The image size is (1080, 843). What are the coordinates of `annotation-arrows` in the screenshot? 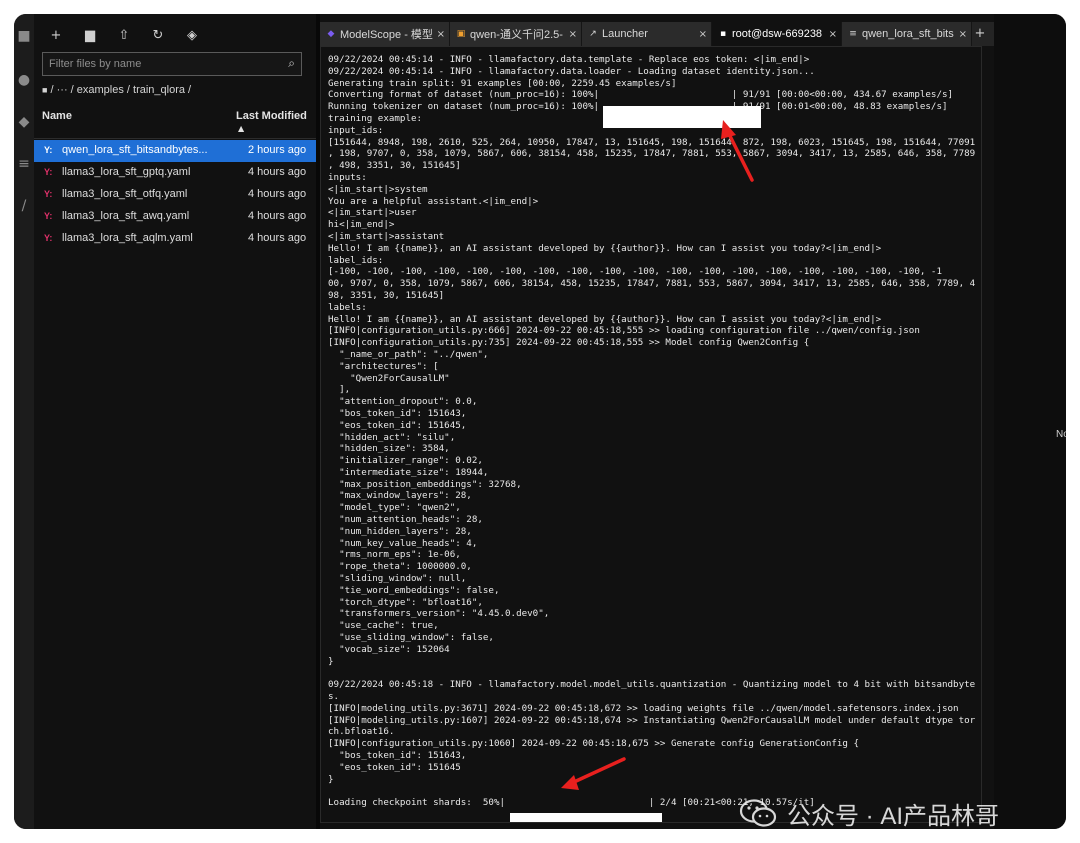 It's located at (657, 455).